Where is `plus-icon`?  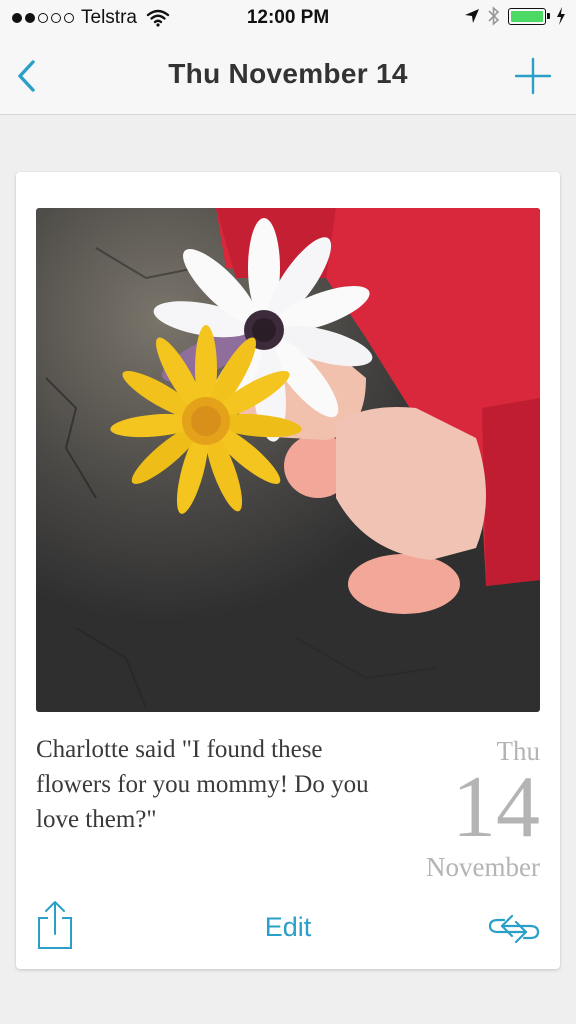 plus-icon is located at coordinates (533, 78).